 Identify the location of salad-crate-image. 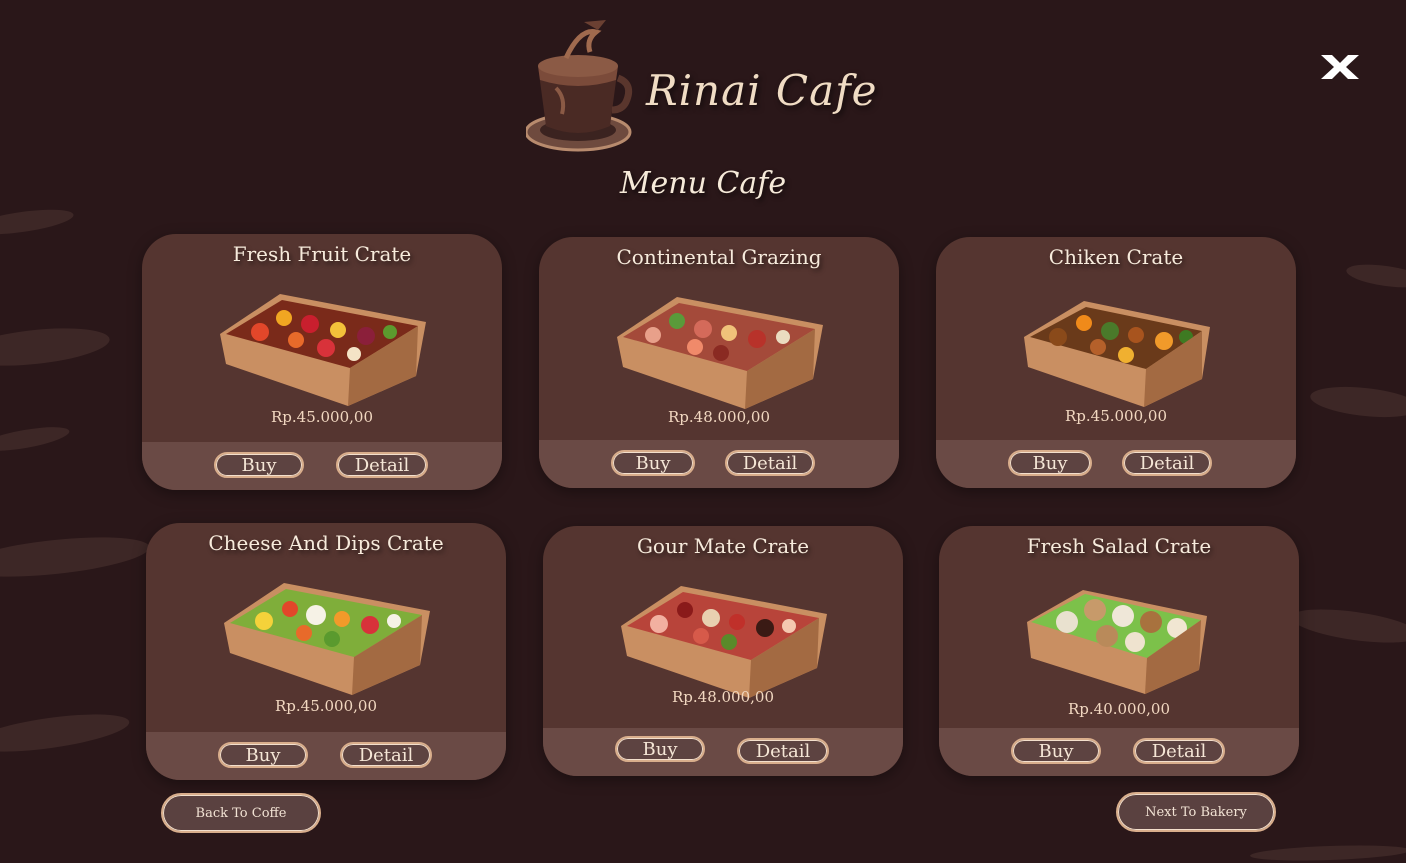
(1120, 642).